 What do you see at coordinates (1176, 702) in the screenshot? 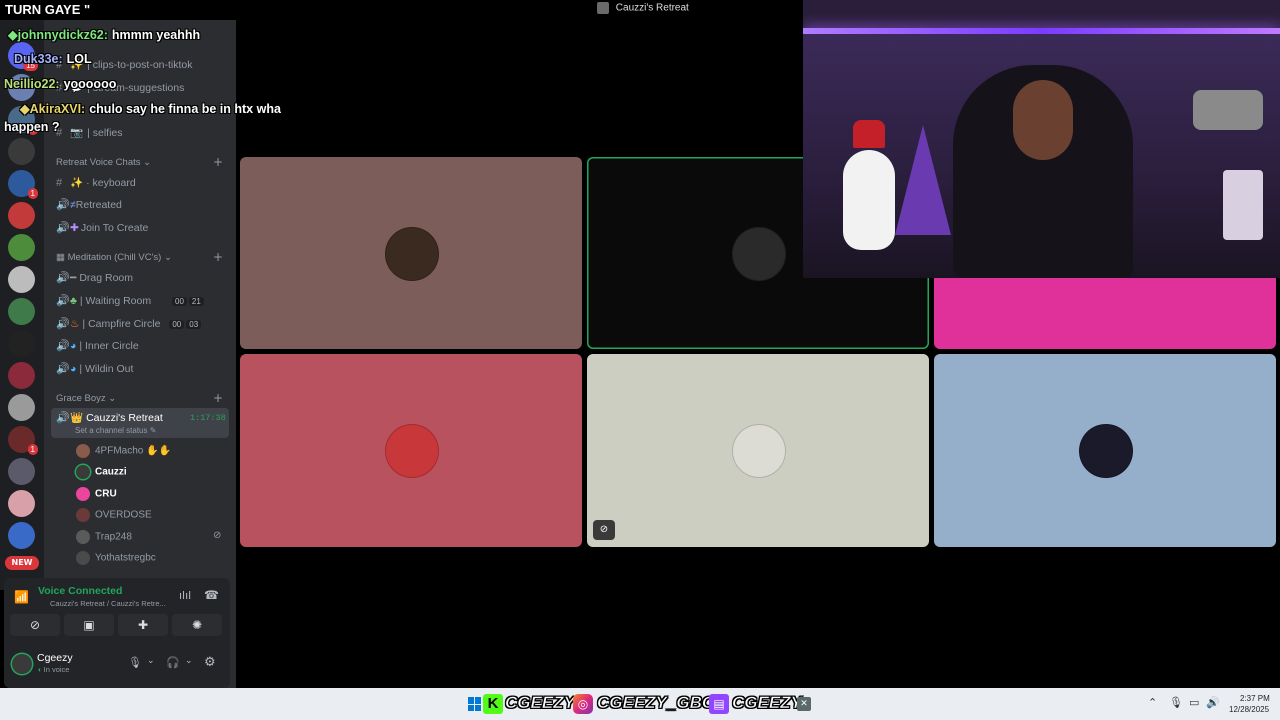
I see `microphone-tray-icon: 🎙` at bounding box center [1176, 702].